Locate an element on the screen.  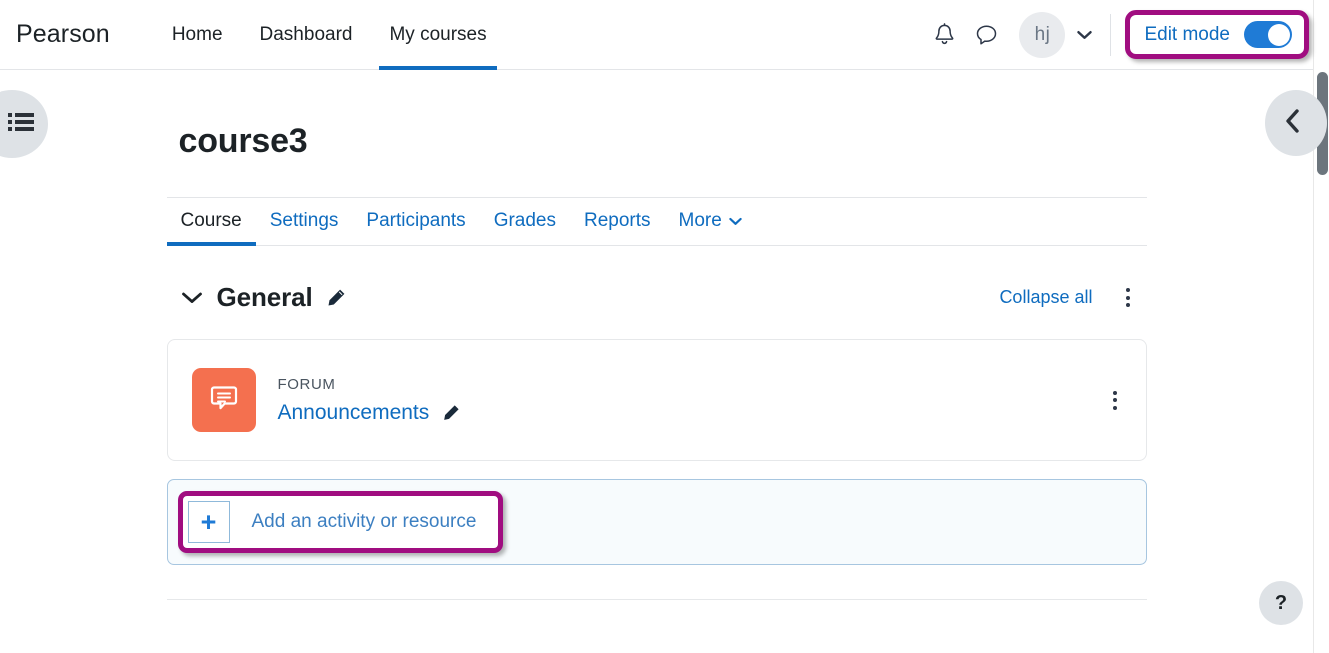
activity-kebab-menu-icon is located at coordinates (1115, 400).